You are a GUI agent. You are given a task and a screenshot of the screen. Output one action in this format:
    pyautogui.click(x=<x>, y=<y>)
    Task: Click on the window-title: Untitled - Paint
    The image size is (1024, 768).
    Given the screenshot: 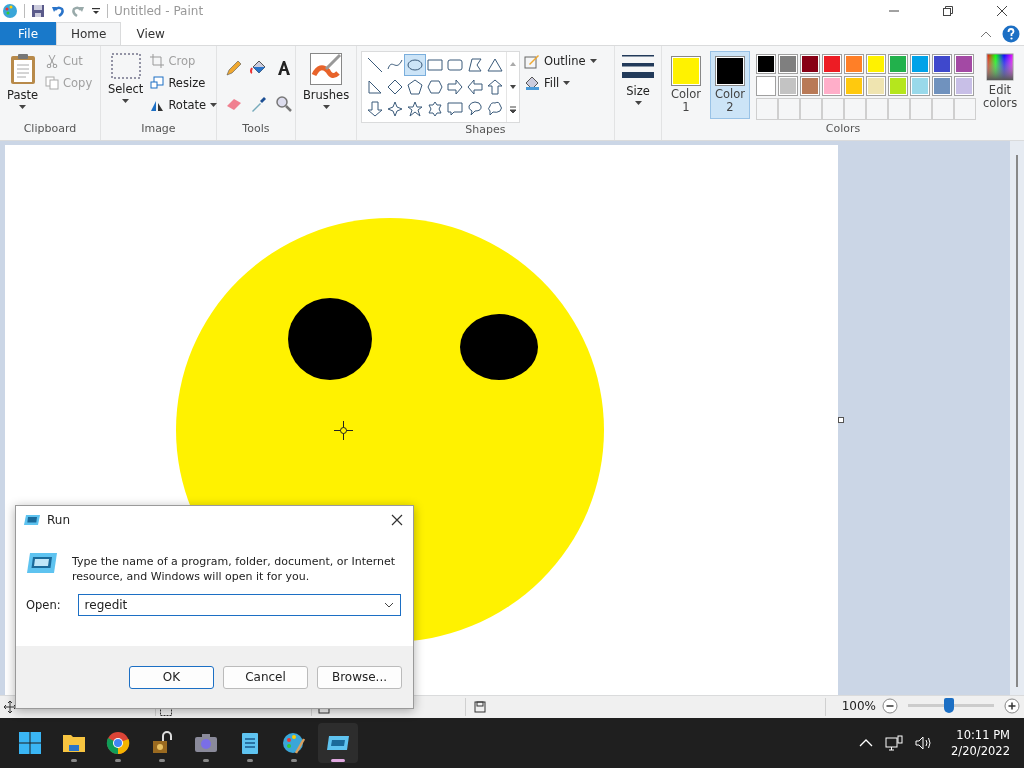 What is the action you would take?
    pyautogui.click(x=159, y=11)
    